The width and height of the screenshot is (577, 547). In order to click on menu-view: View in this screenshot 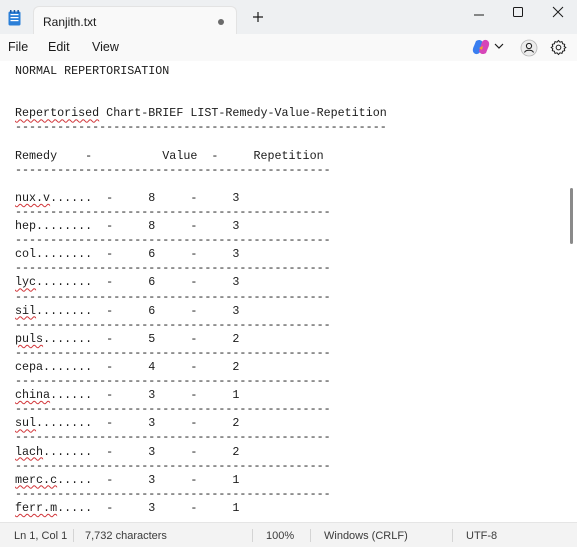, I will do `click(105, 47)`.